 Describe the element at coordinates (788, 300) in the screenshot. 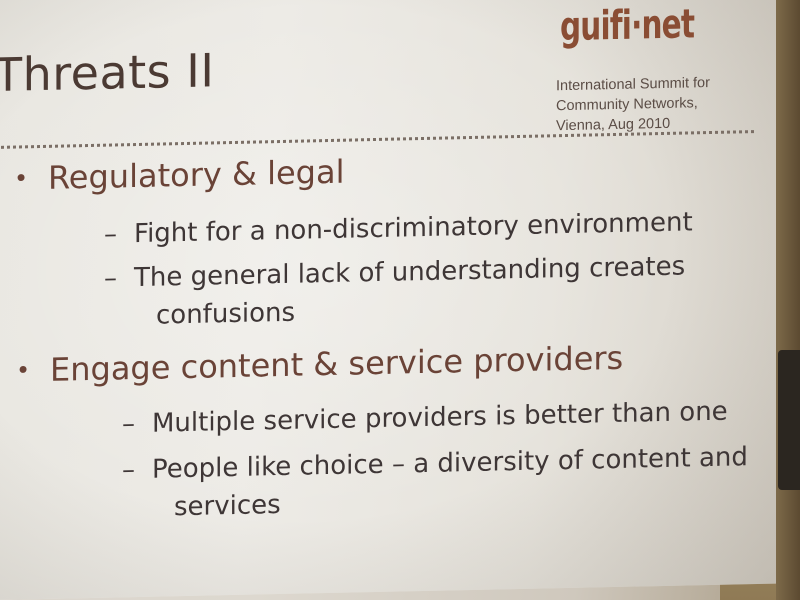

I see `wall-post` at that location.